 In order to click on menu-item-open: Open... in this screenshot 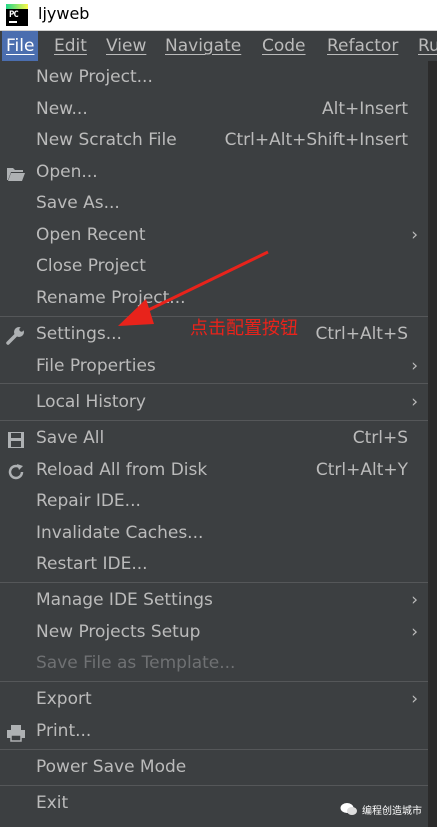, I will do `click(214, 173)`.